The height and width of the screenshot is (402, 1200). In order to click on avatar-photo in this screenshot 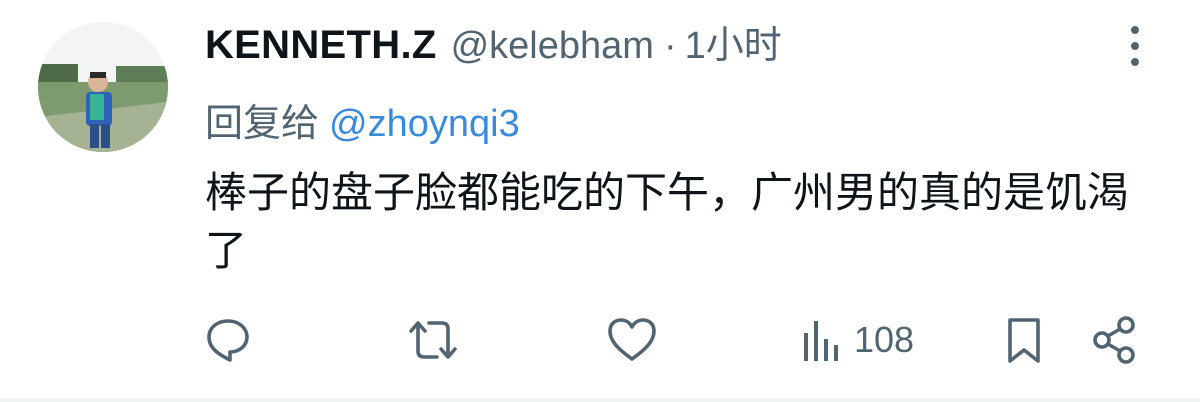, I will do `click(103, 87)`.